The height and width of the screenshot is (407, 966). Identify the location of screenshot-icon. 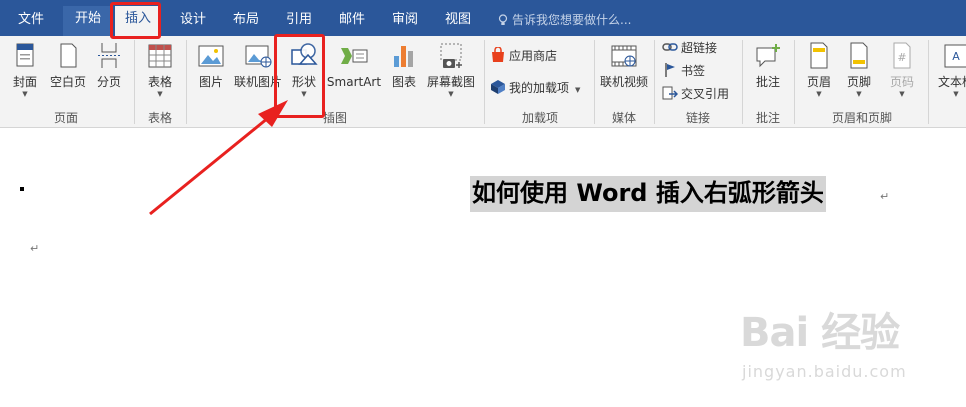
(451, 55).